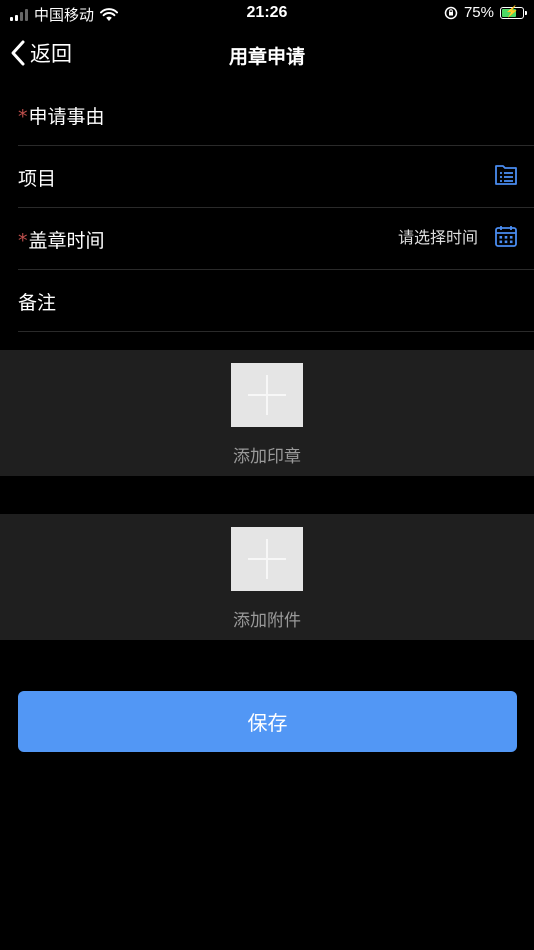  What do you see at coordinates (66, 241) in the screenshot?
I see `stamp-time-label: 盖章时间` at bounding box center [66, 241].